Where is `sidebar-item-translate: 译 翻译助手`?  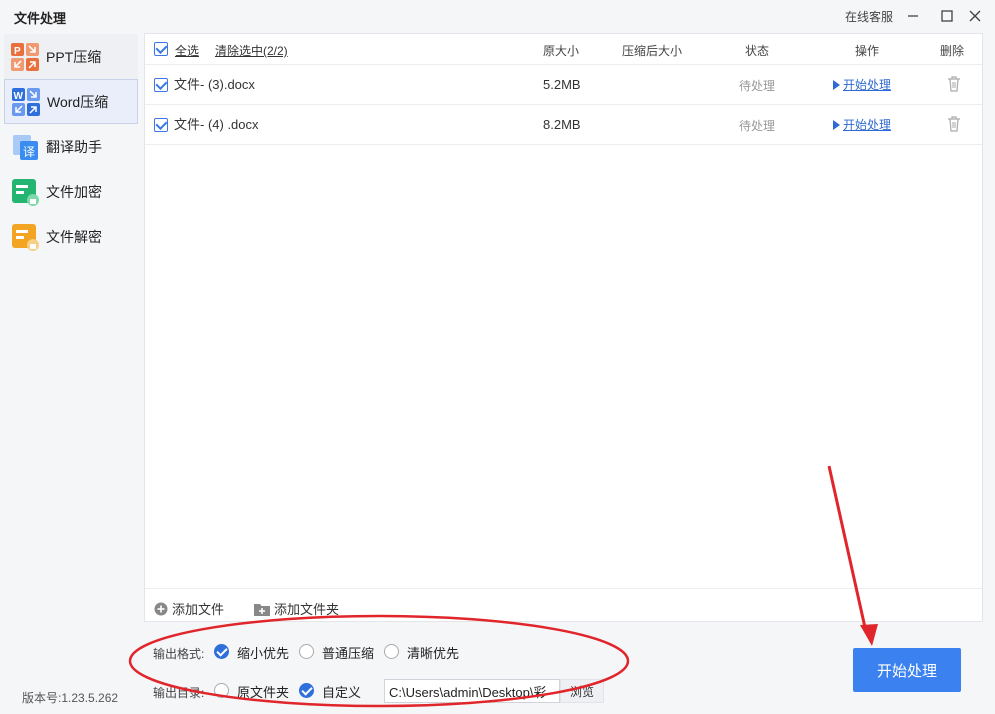
sidebar-item-translate: 译 翻译助手 is located at coordinates (71, 146).